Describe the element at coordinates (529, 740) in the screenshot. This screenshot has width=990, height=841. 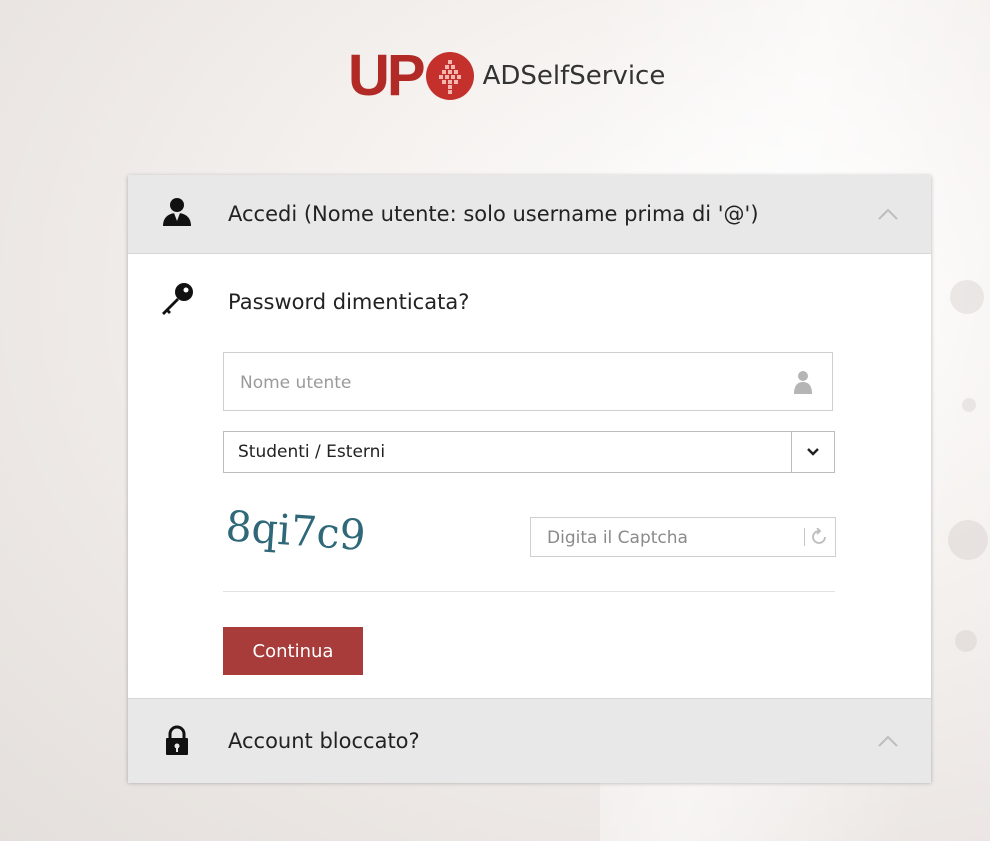
I see `account-locked-accordion-header: Account bloccato?` at that location.